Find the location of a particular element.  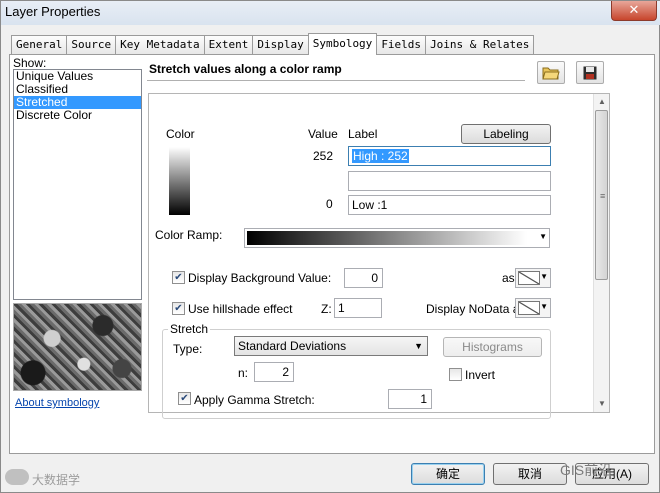

z-factor-field: 1 is located at coordinates (358, 308).